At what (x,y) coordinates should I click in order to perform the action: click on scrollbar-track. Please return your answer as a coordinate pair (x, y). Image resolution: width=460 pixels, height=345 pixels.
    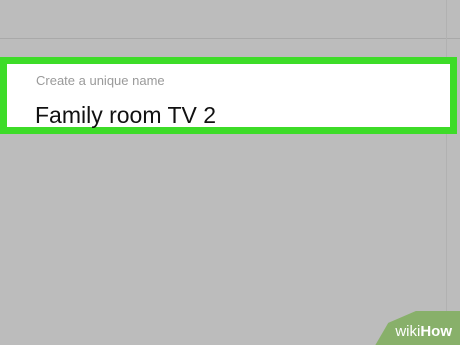
    Looking at the image, I should click on (446, 172).